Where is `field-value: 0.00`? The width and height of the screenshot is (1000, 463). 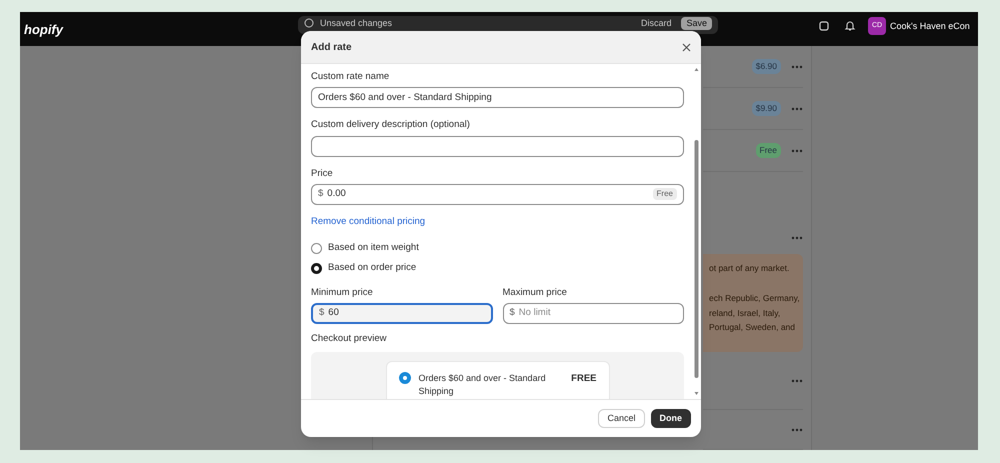
field-value: 0.00 is located at coordinates (336, 194).